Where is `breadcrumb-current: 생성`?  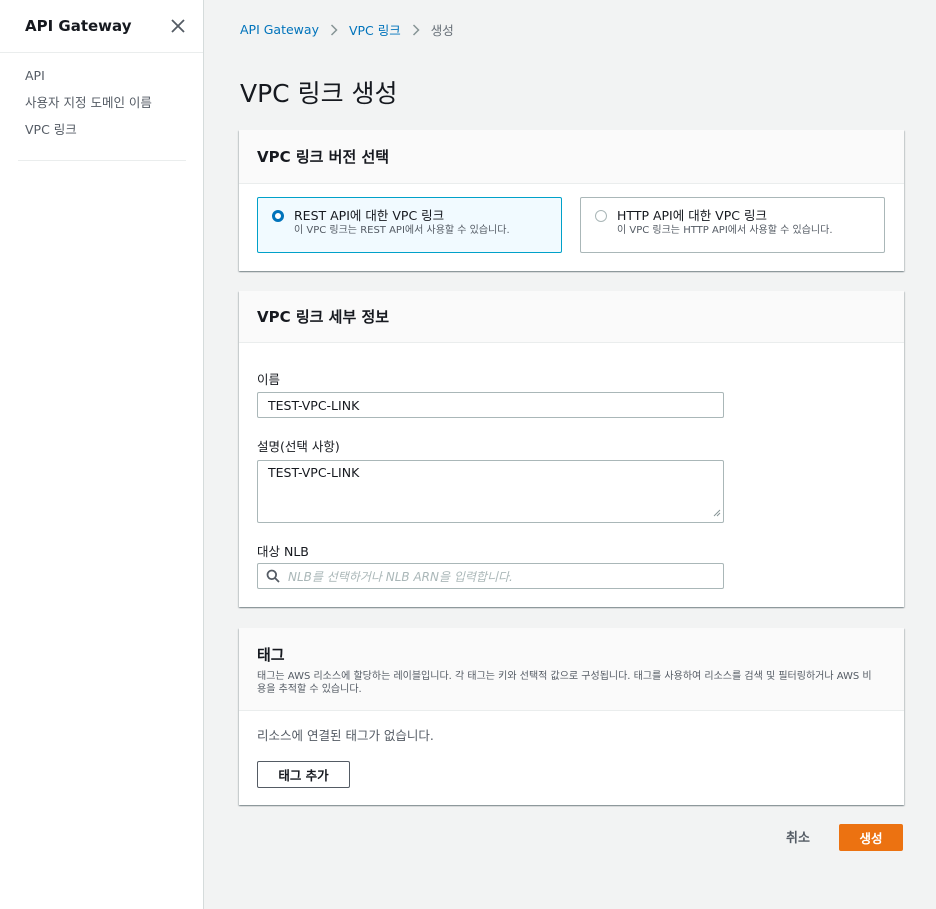 breadcrumb-current: 생성 is located at coordinates (442, 30).